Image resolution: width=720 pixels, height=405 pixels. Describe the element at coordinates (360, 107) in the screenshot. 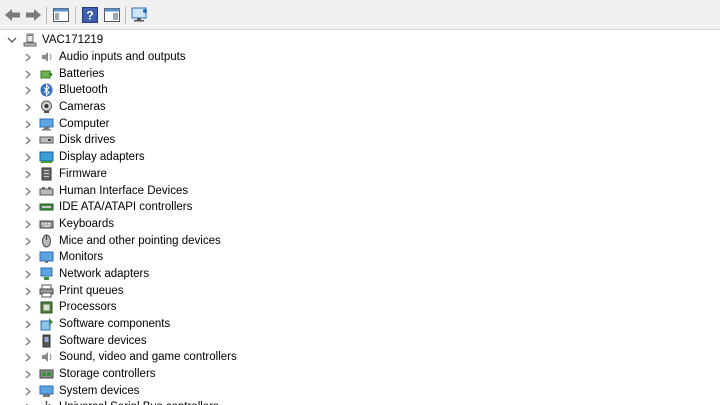

I see `tree-node: Cameras` at that location.